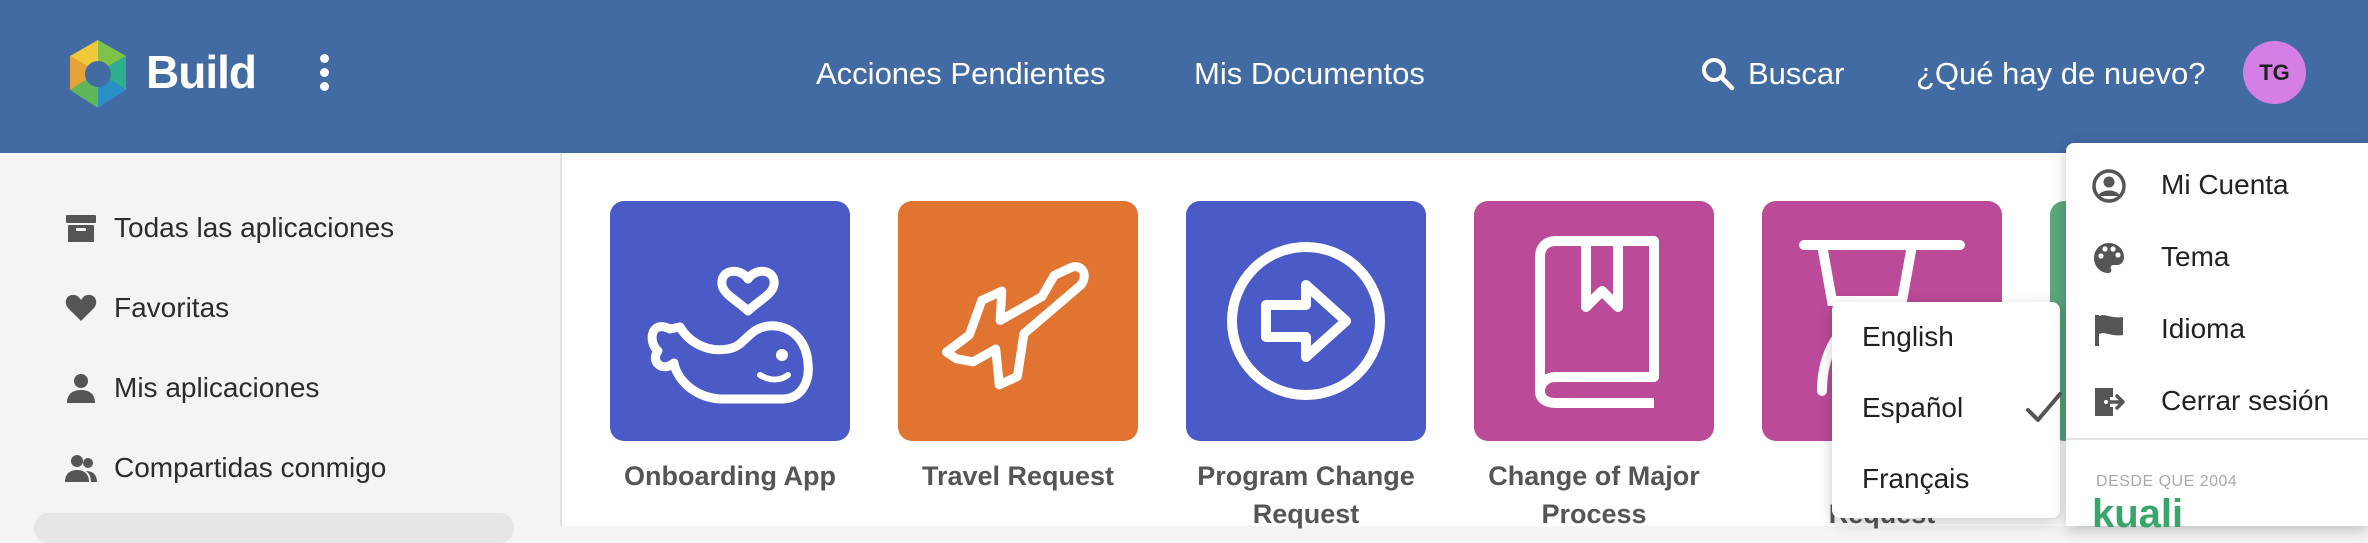 This screenshot has width=2368, height=543. I want to click on search-icon, so click(1718, 74).